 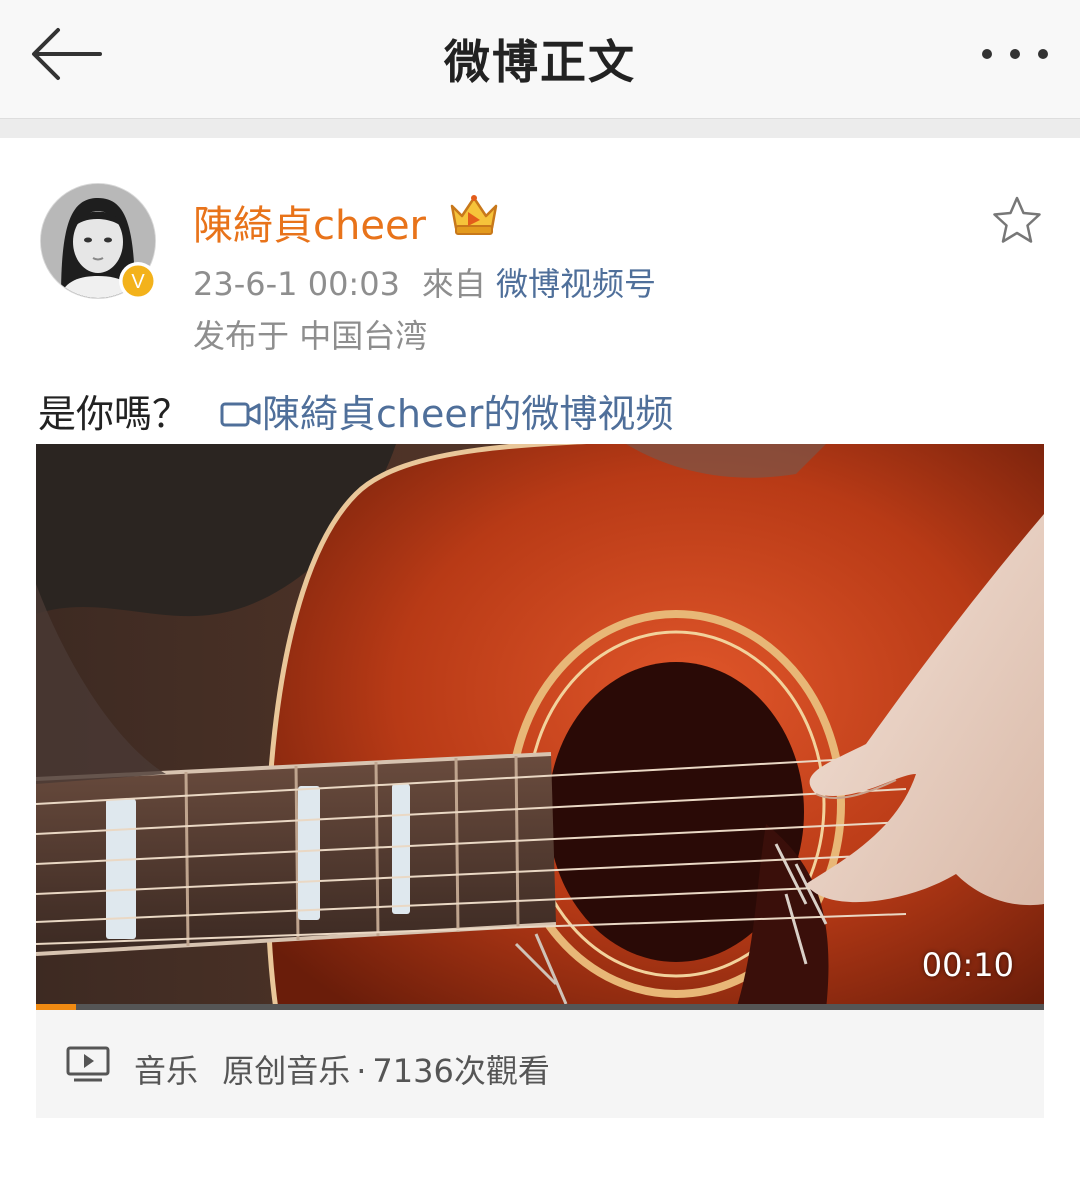 I want to click on video-view-count: 7136次觀看, so click(x=461, y=1071).